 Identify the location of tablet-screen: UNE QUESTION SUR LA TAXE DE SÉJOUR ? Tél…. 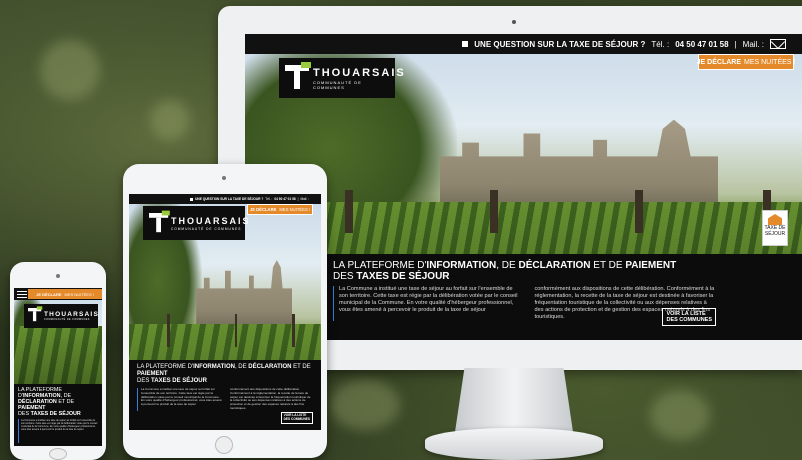
(225, 312).